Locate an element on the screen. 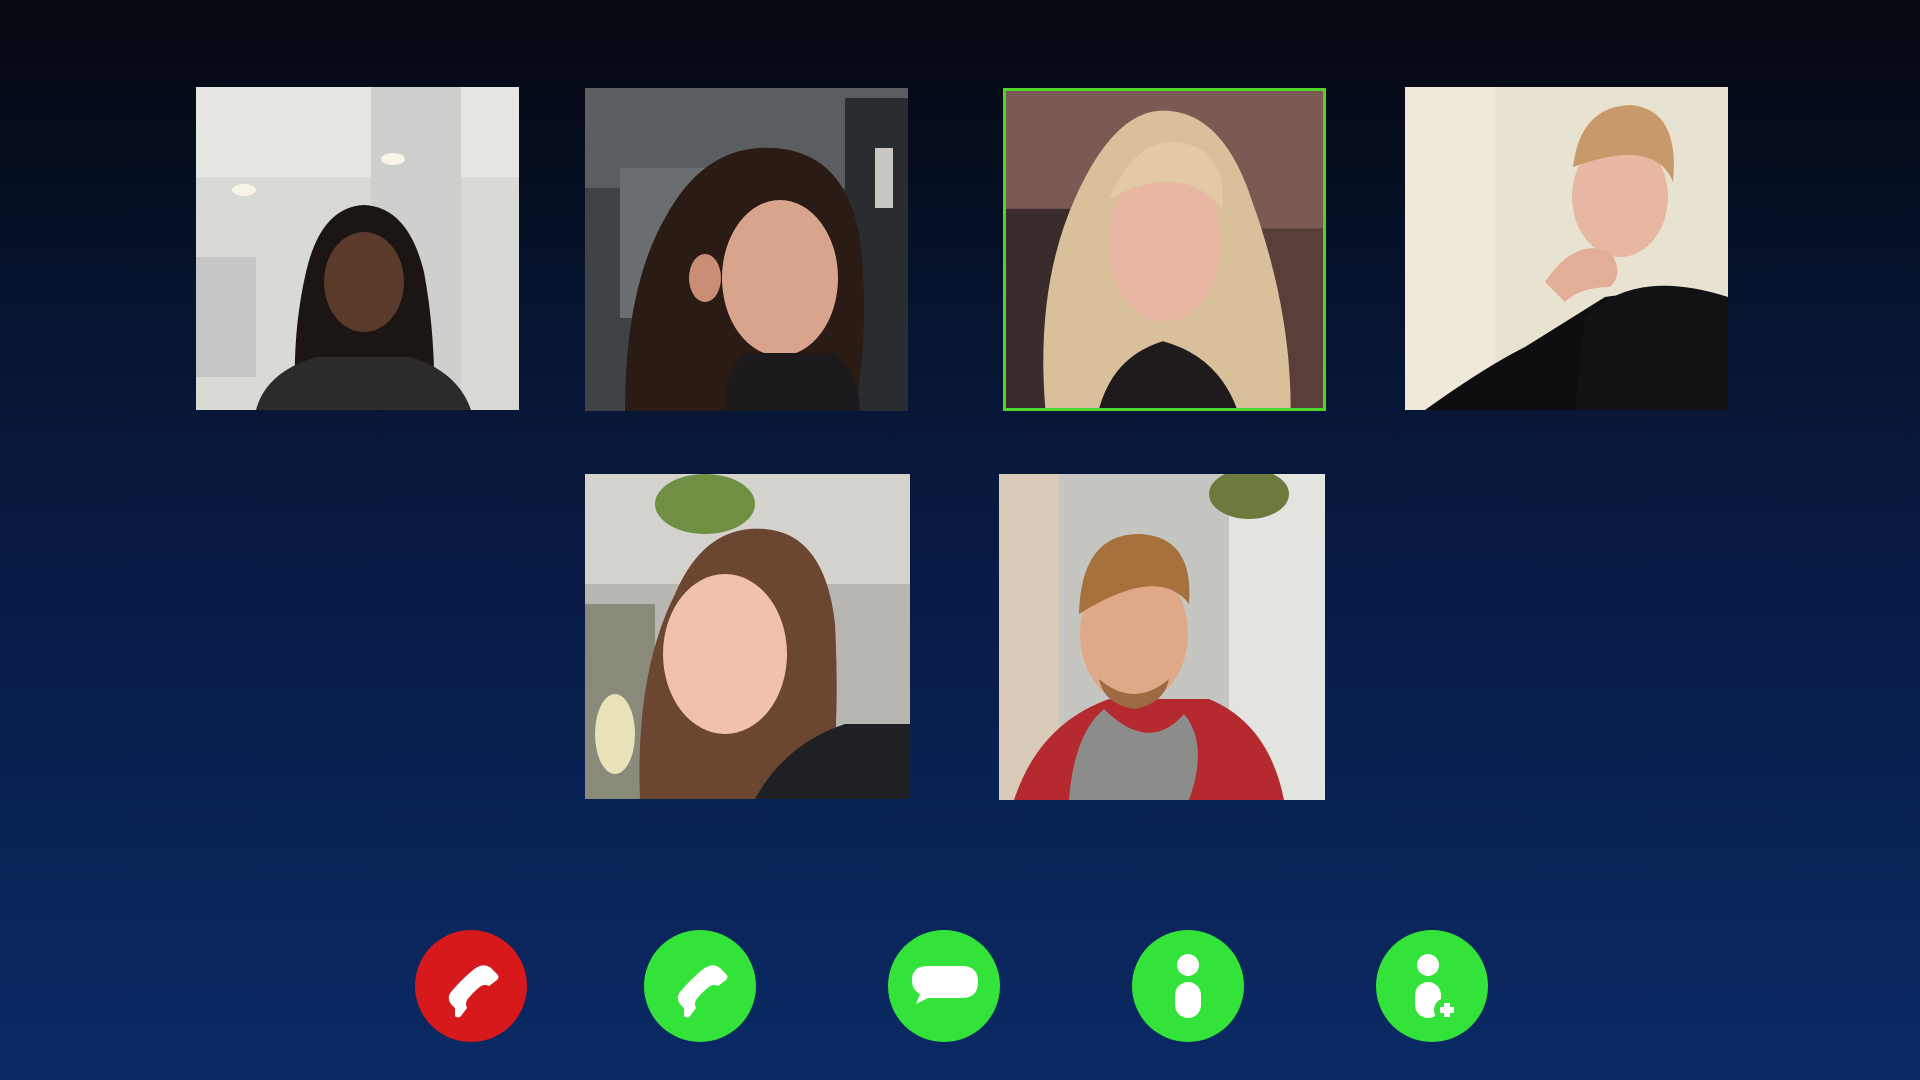  end-call-button is located at coordinates (471, 986).